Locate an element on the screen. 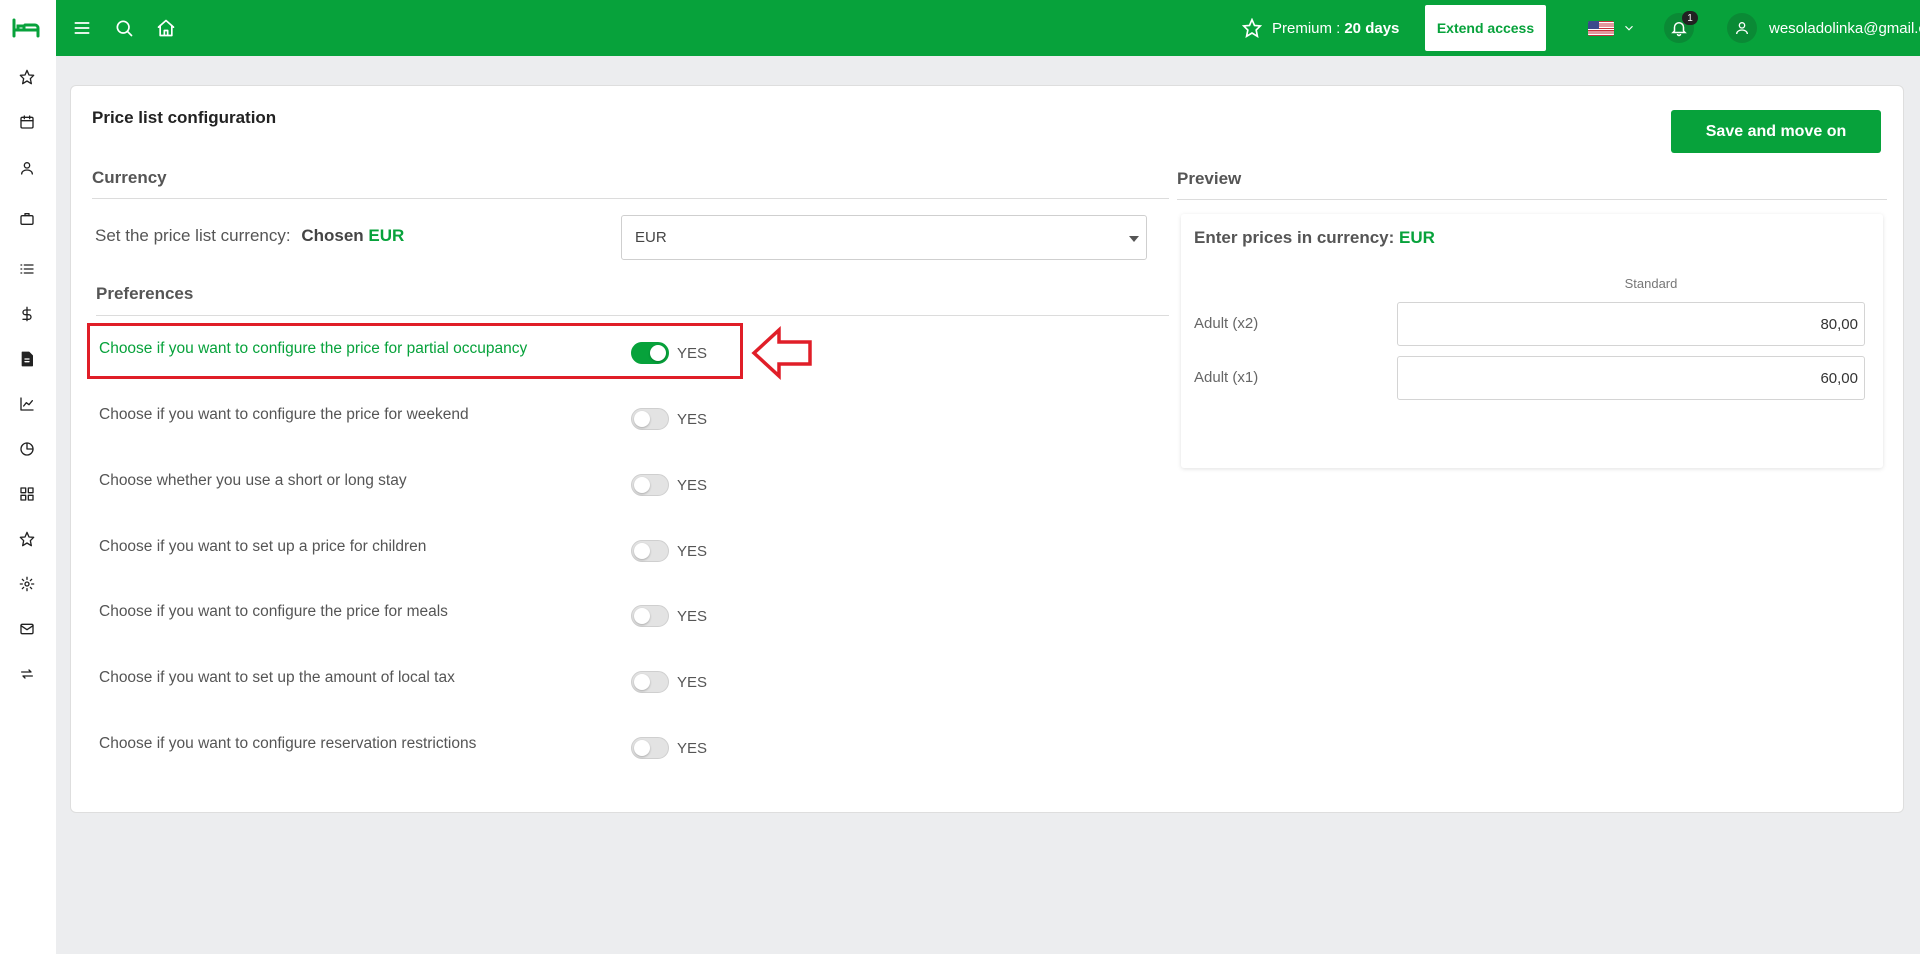 The image size is (1920, 954). sidebar-item-pricing is located at coordinates (27, 314).